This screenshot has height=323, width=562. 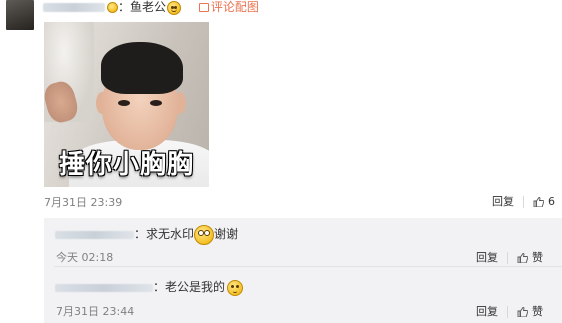 I want to click on post-reply-button: 回复, so click(x=503, y=201).